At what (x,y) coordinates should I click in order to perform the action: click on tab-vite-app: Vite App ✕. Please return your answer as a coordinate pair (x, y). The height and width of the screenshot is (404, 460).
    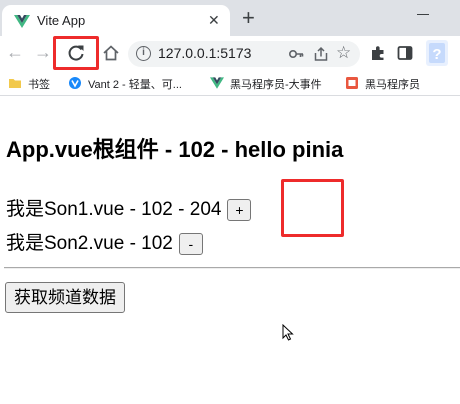
    Looking at the image, I should click on (116, 20).